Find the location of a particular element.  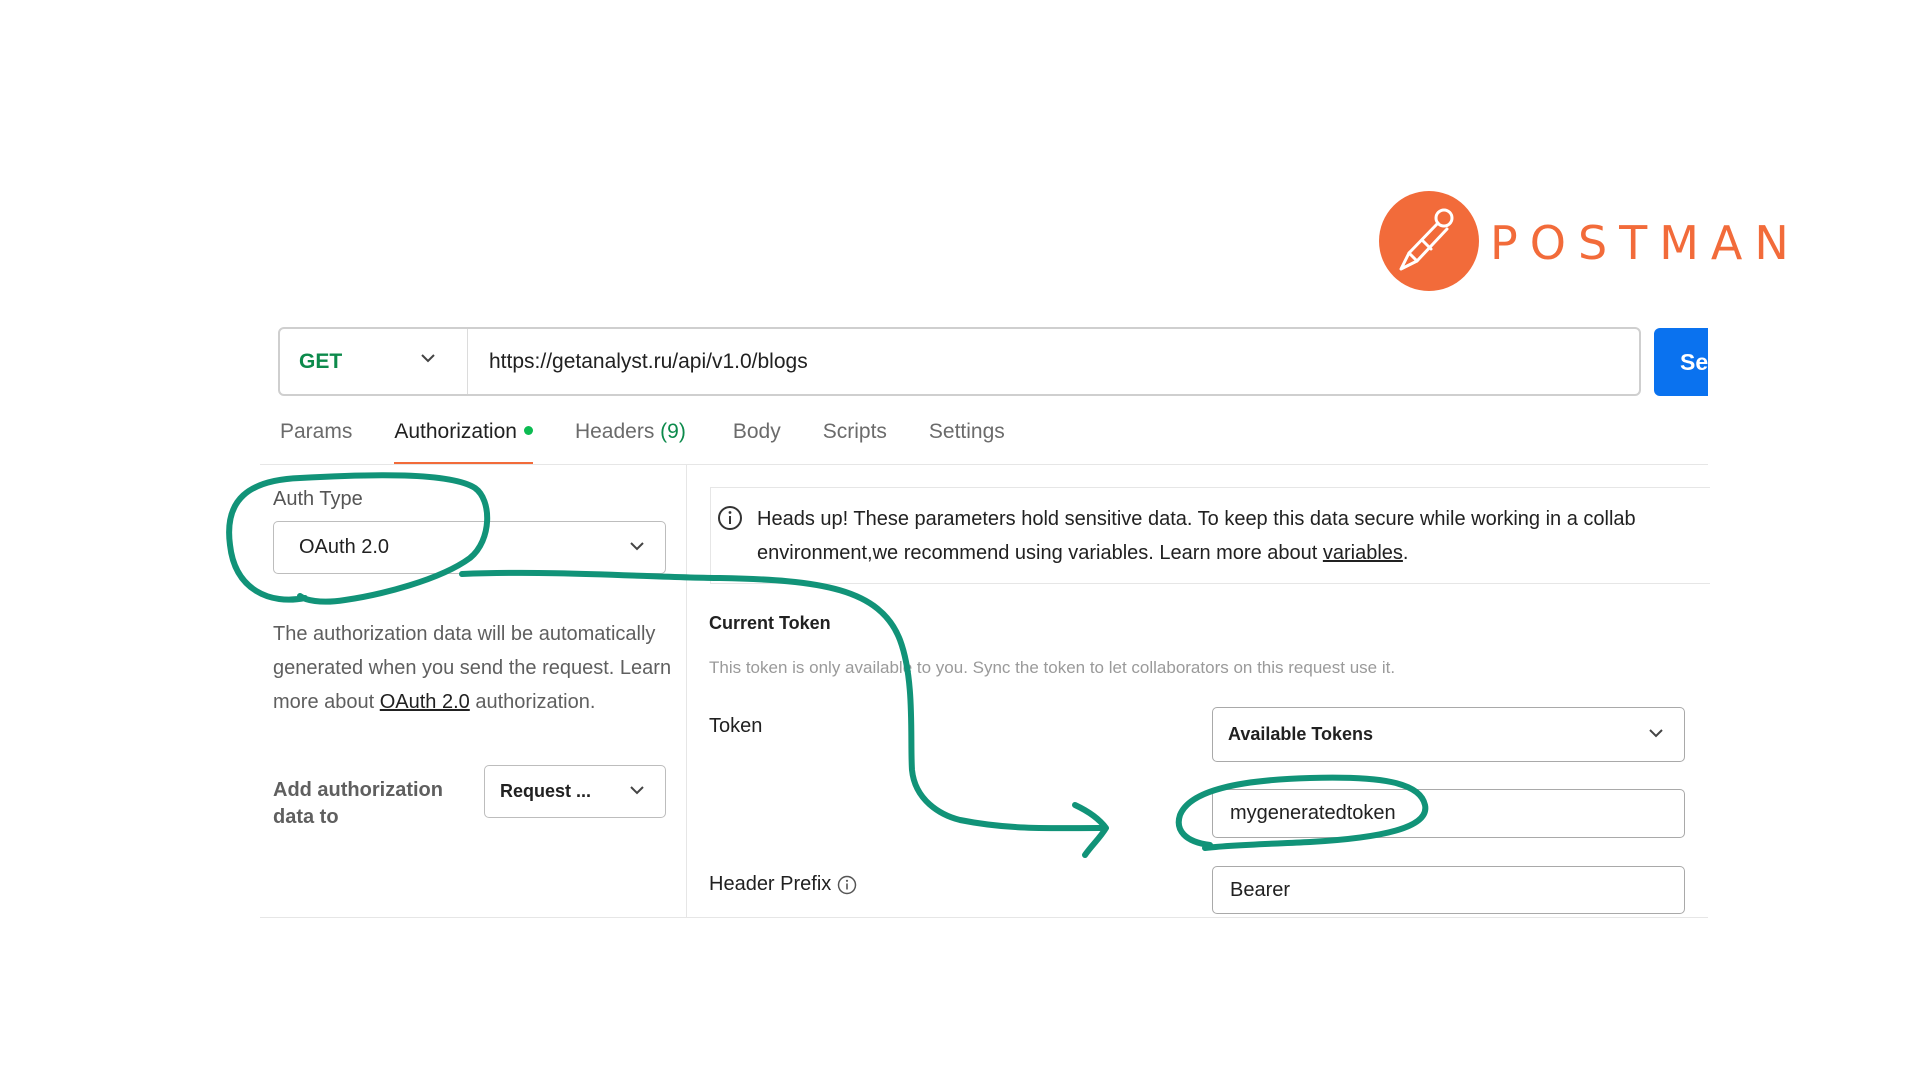

arrow-head is located at coordinates (1090, 830).